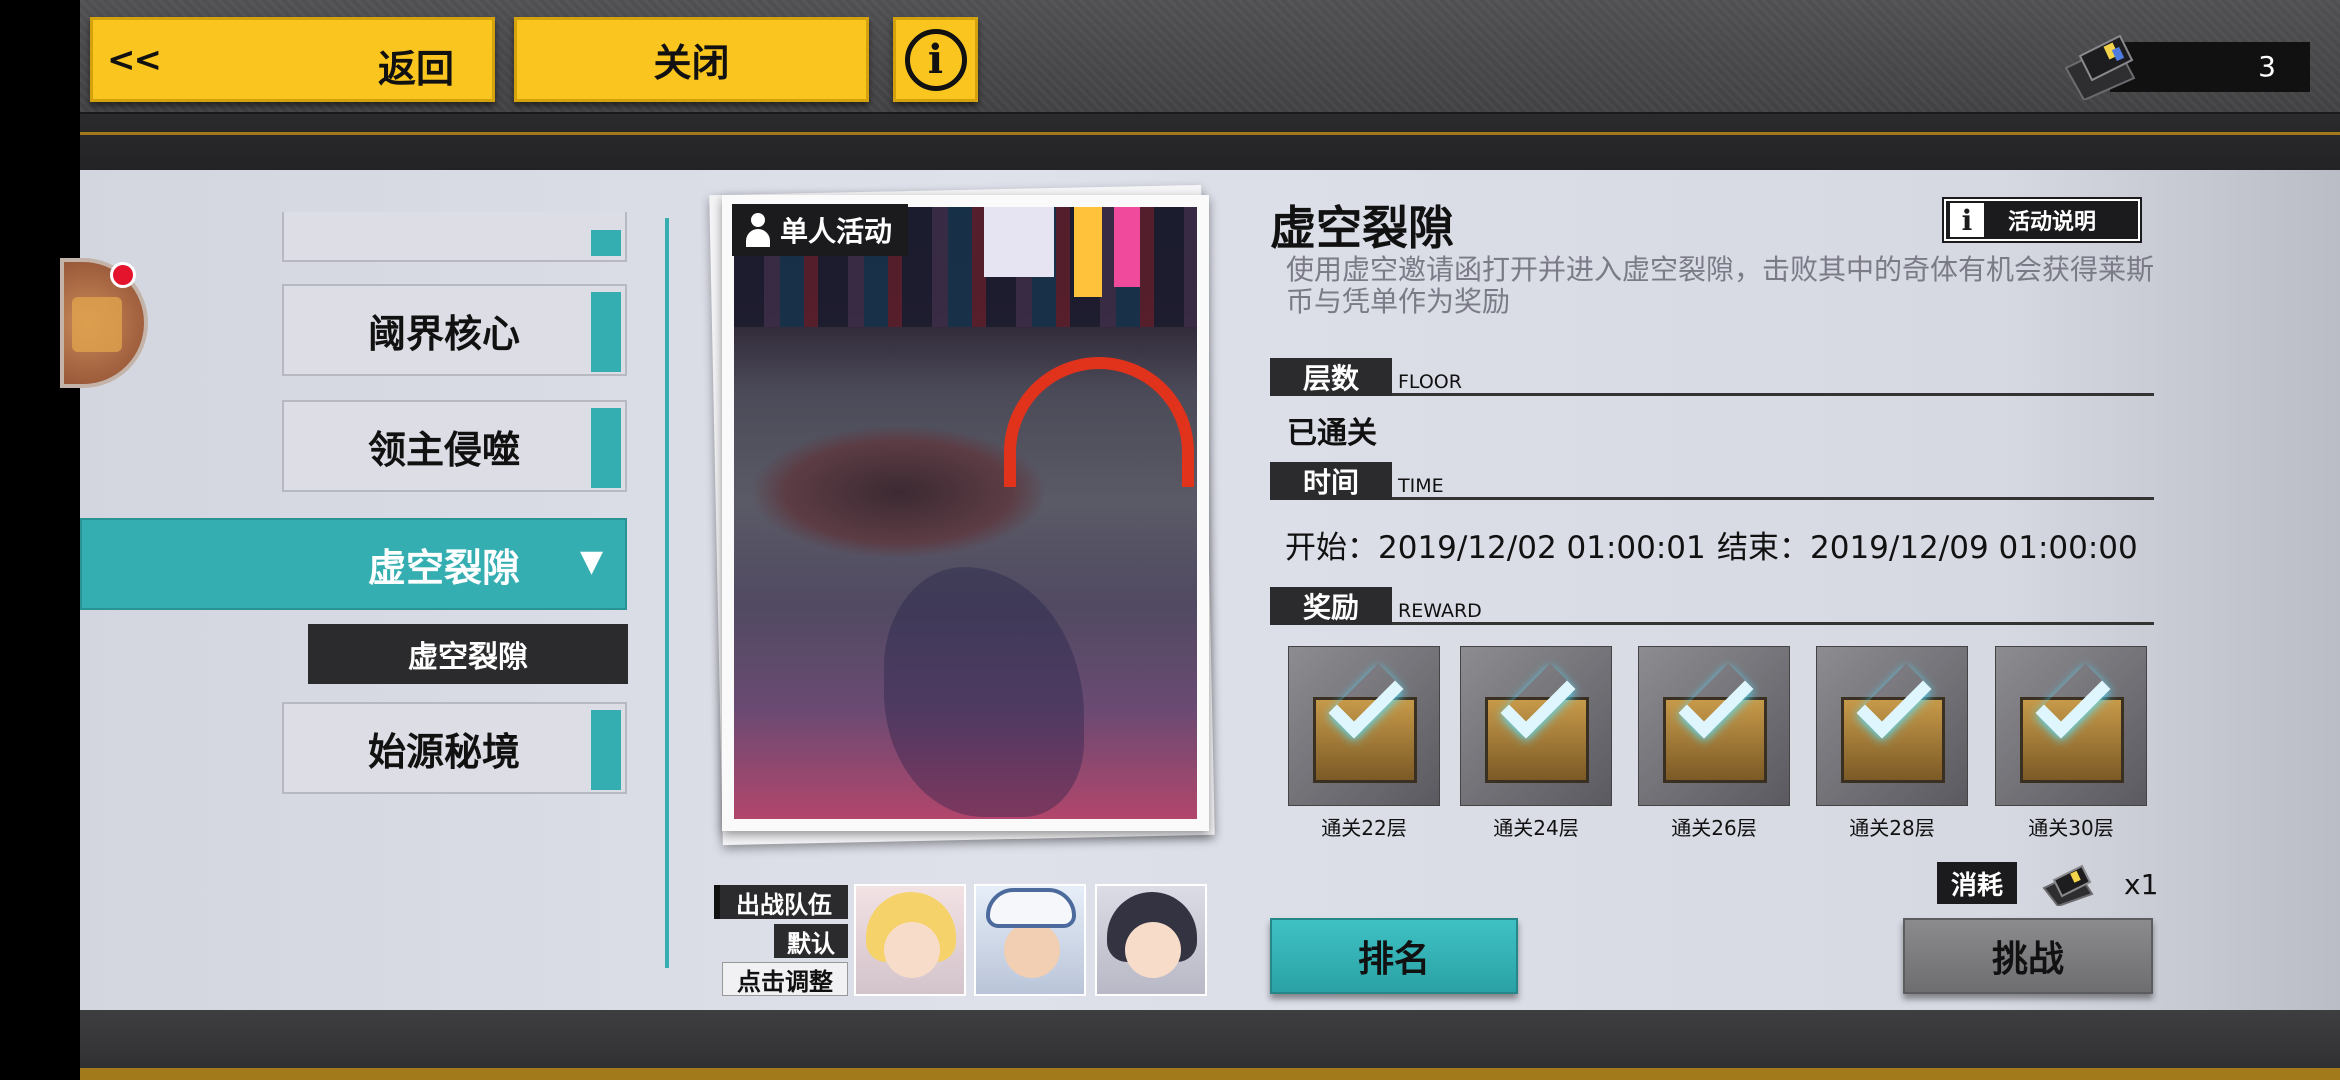 Image resolution: width=2340 pixels, height=1080 pixels. I want to click on reward-item: 通关28层, so click(1892, 744).